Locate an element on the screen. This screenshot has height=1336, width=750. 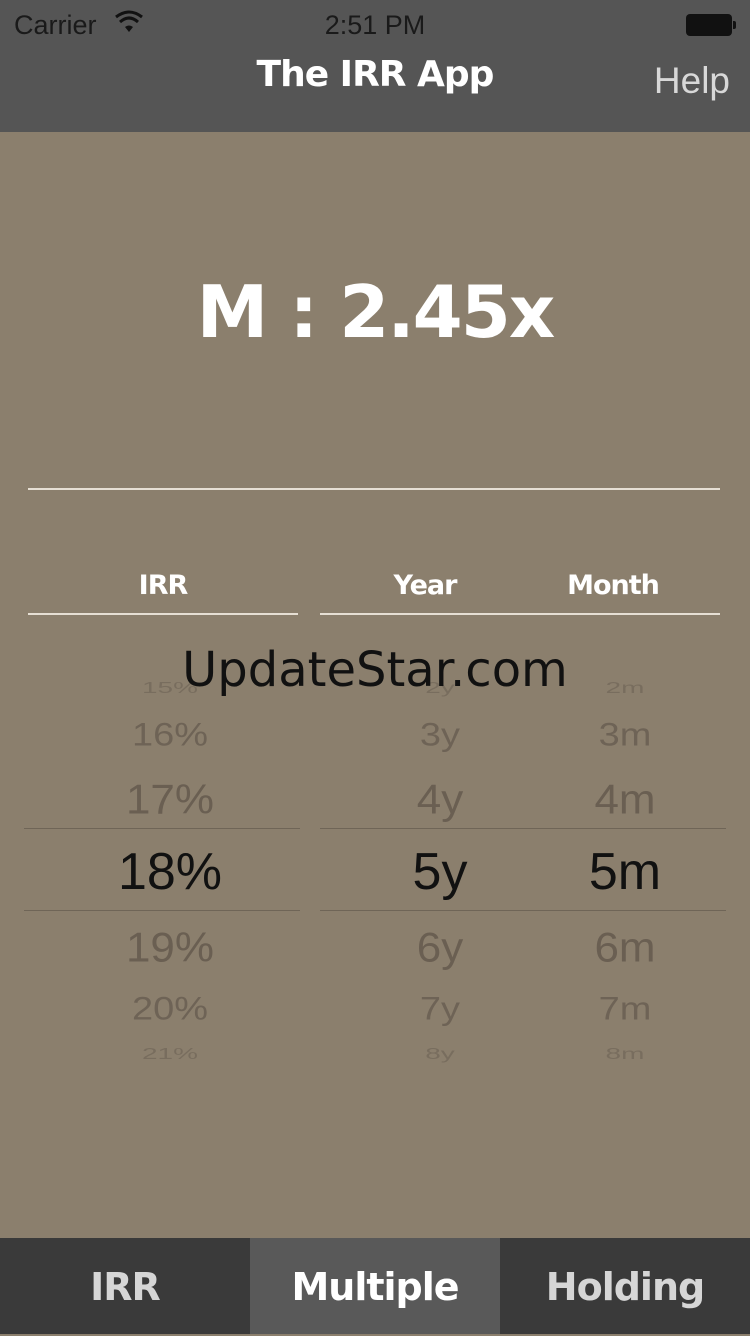
month-picker-selected-item: 5m is located at coordinates (625, 872).